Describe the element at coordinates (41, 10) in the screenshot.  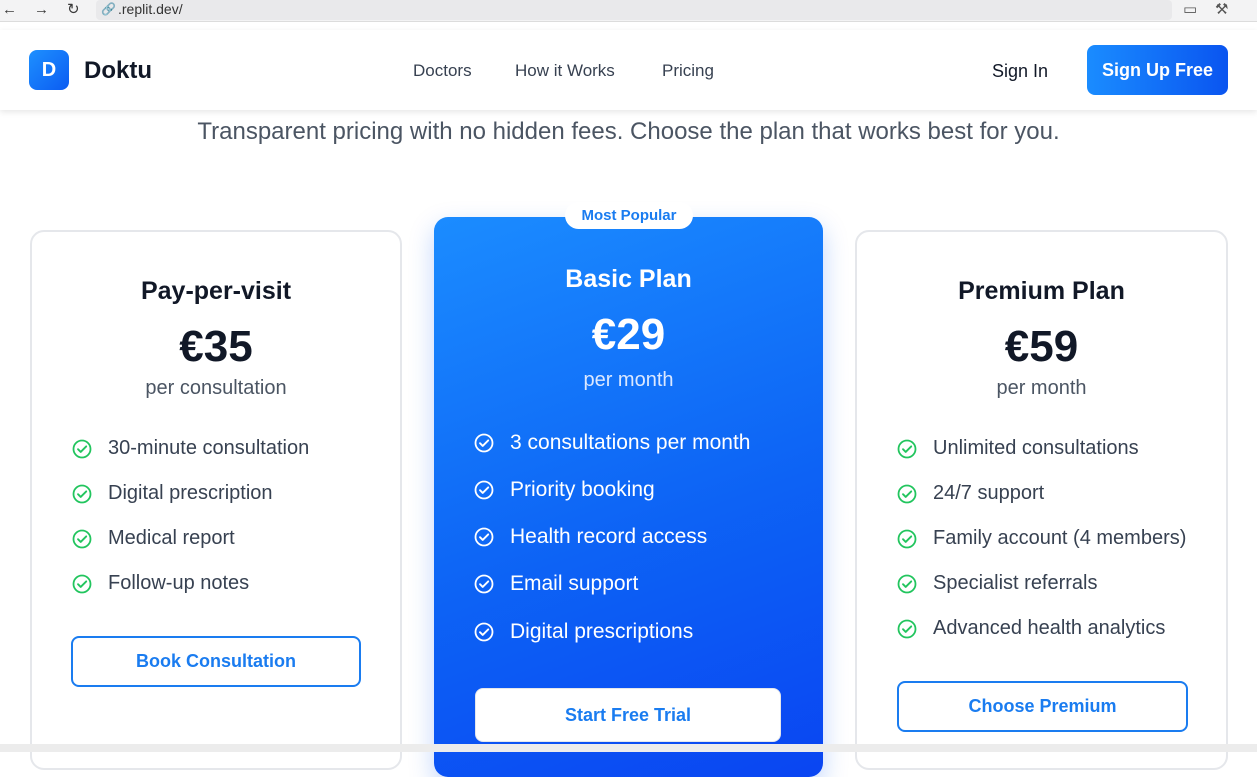
I see `forward-arrow-icon: →` at that location.